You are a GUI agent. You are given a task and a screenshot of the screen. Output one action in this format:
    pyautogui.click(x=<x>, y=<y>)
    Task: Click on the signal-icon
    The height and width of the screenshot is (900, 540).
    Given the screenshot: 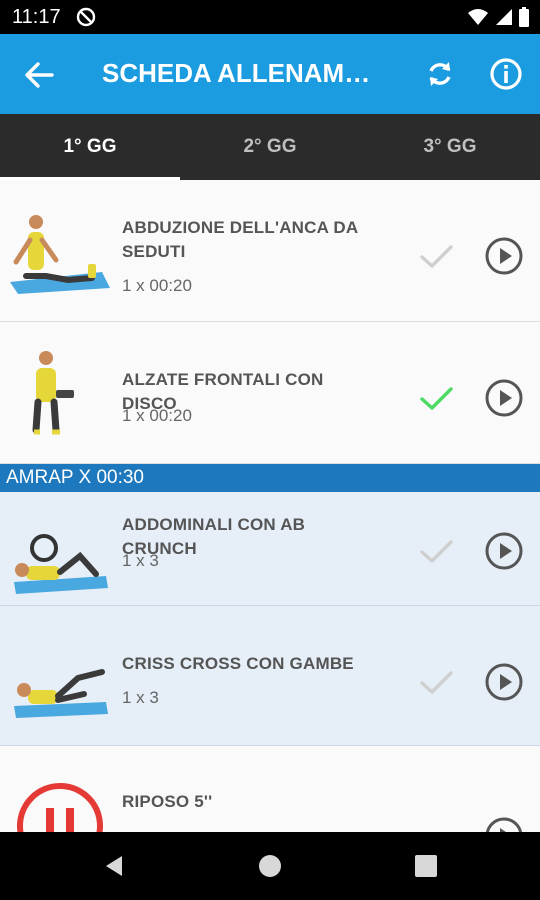 What is the action you would take?
    pyautogui.click(x=503, y=17)
    